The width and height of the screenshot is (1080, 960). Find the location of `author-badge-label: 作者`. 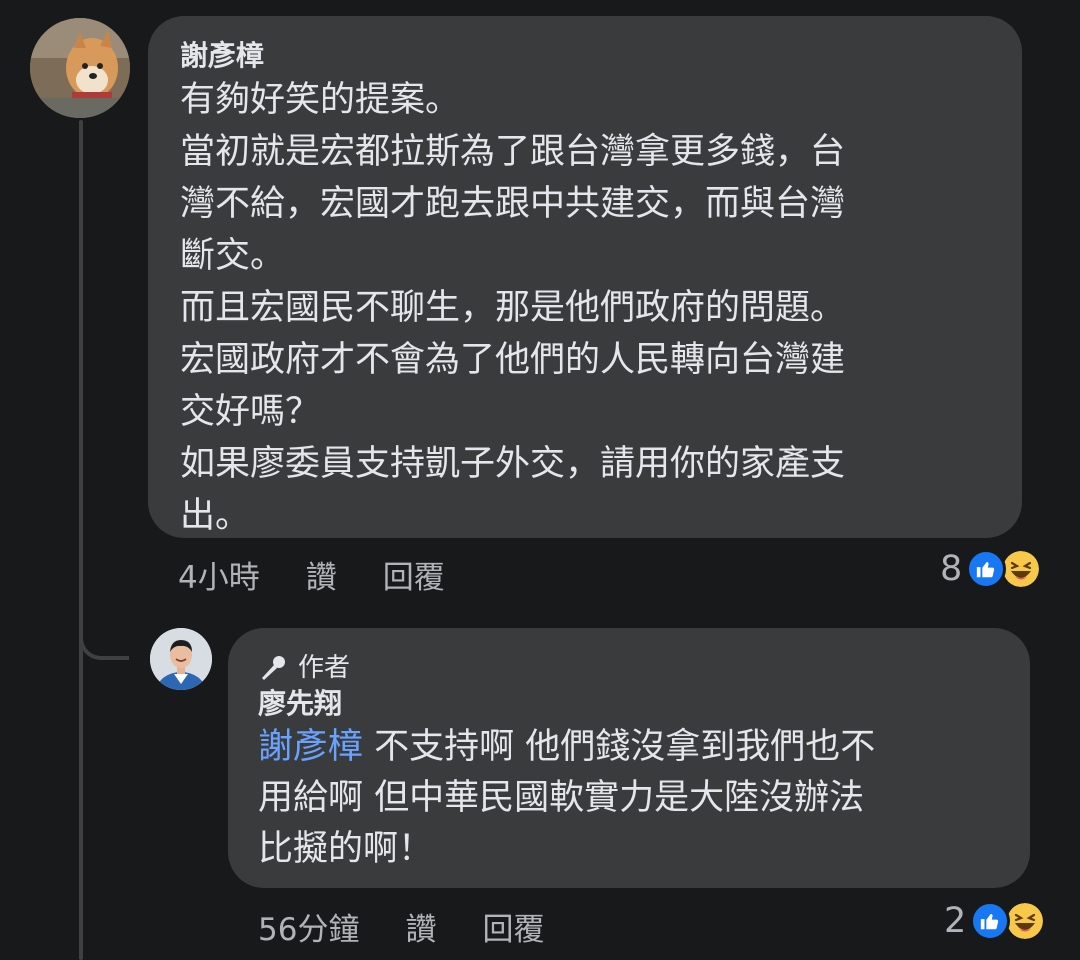

author-badge-label: 作者 is located at coordinates (324, 668).